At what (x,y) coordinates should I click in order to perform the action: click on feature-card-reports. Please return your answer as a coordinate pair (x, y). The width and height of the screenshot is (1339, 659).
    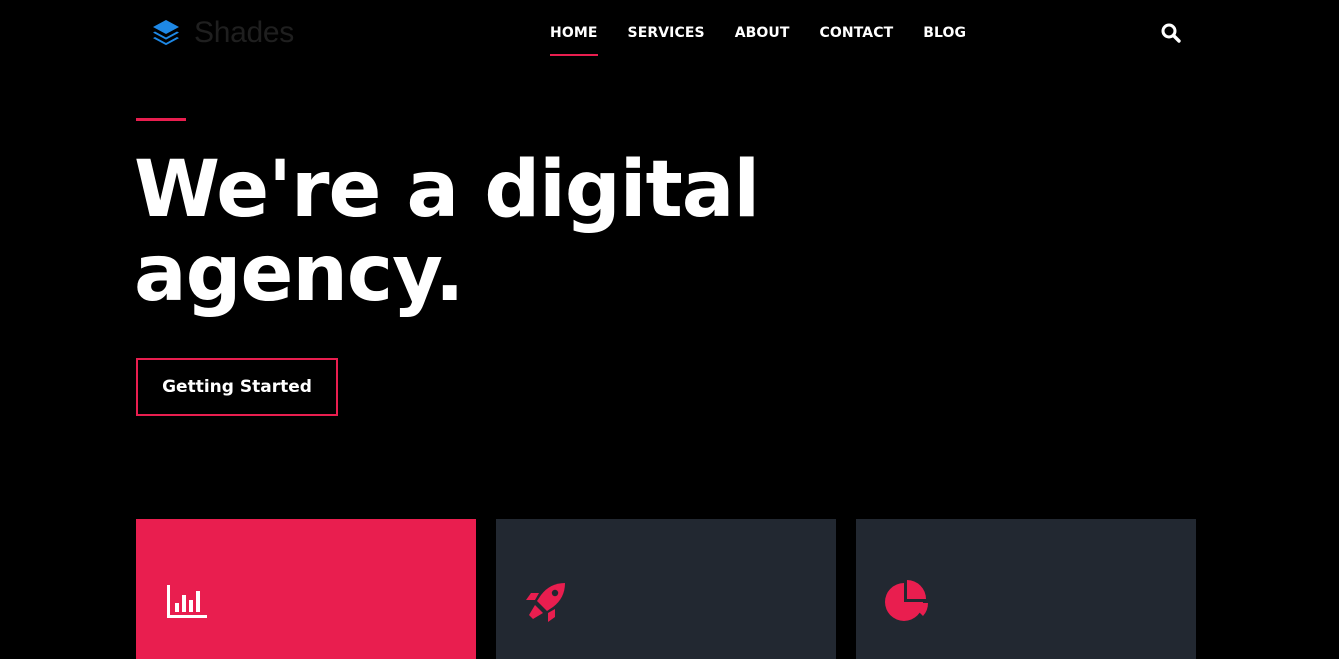
    Looking at the image, I should click on (1026, 589).